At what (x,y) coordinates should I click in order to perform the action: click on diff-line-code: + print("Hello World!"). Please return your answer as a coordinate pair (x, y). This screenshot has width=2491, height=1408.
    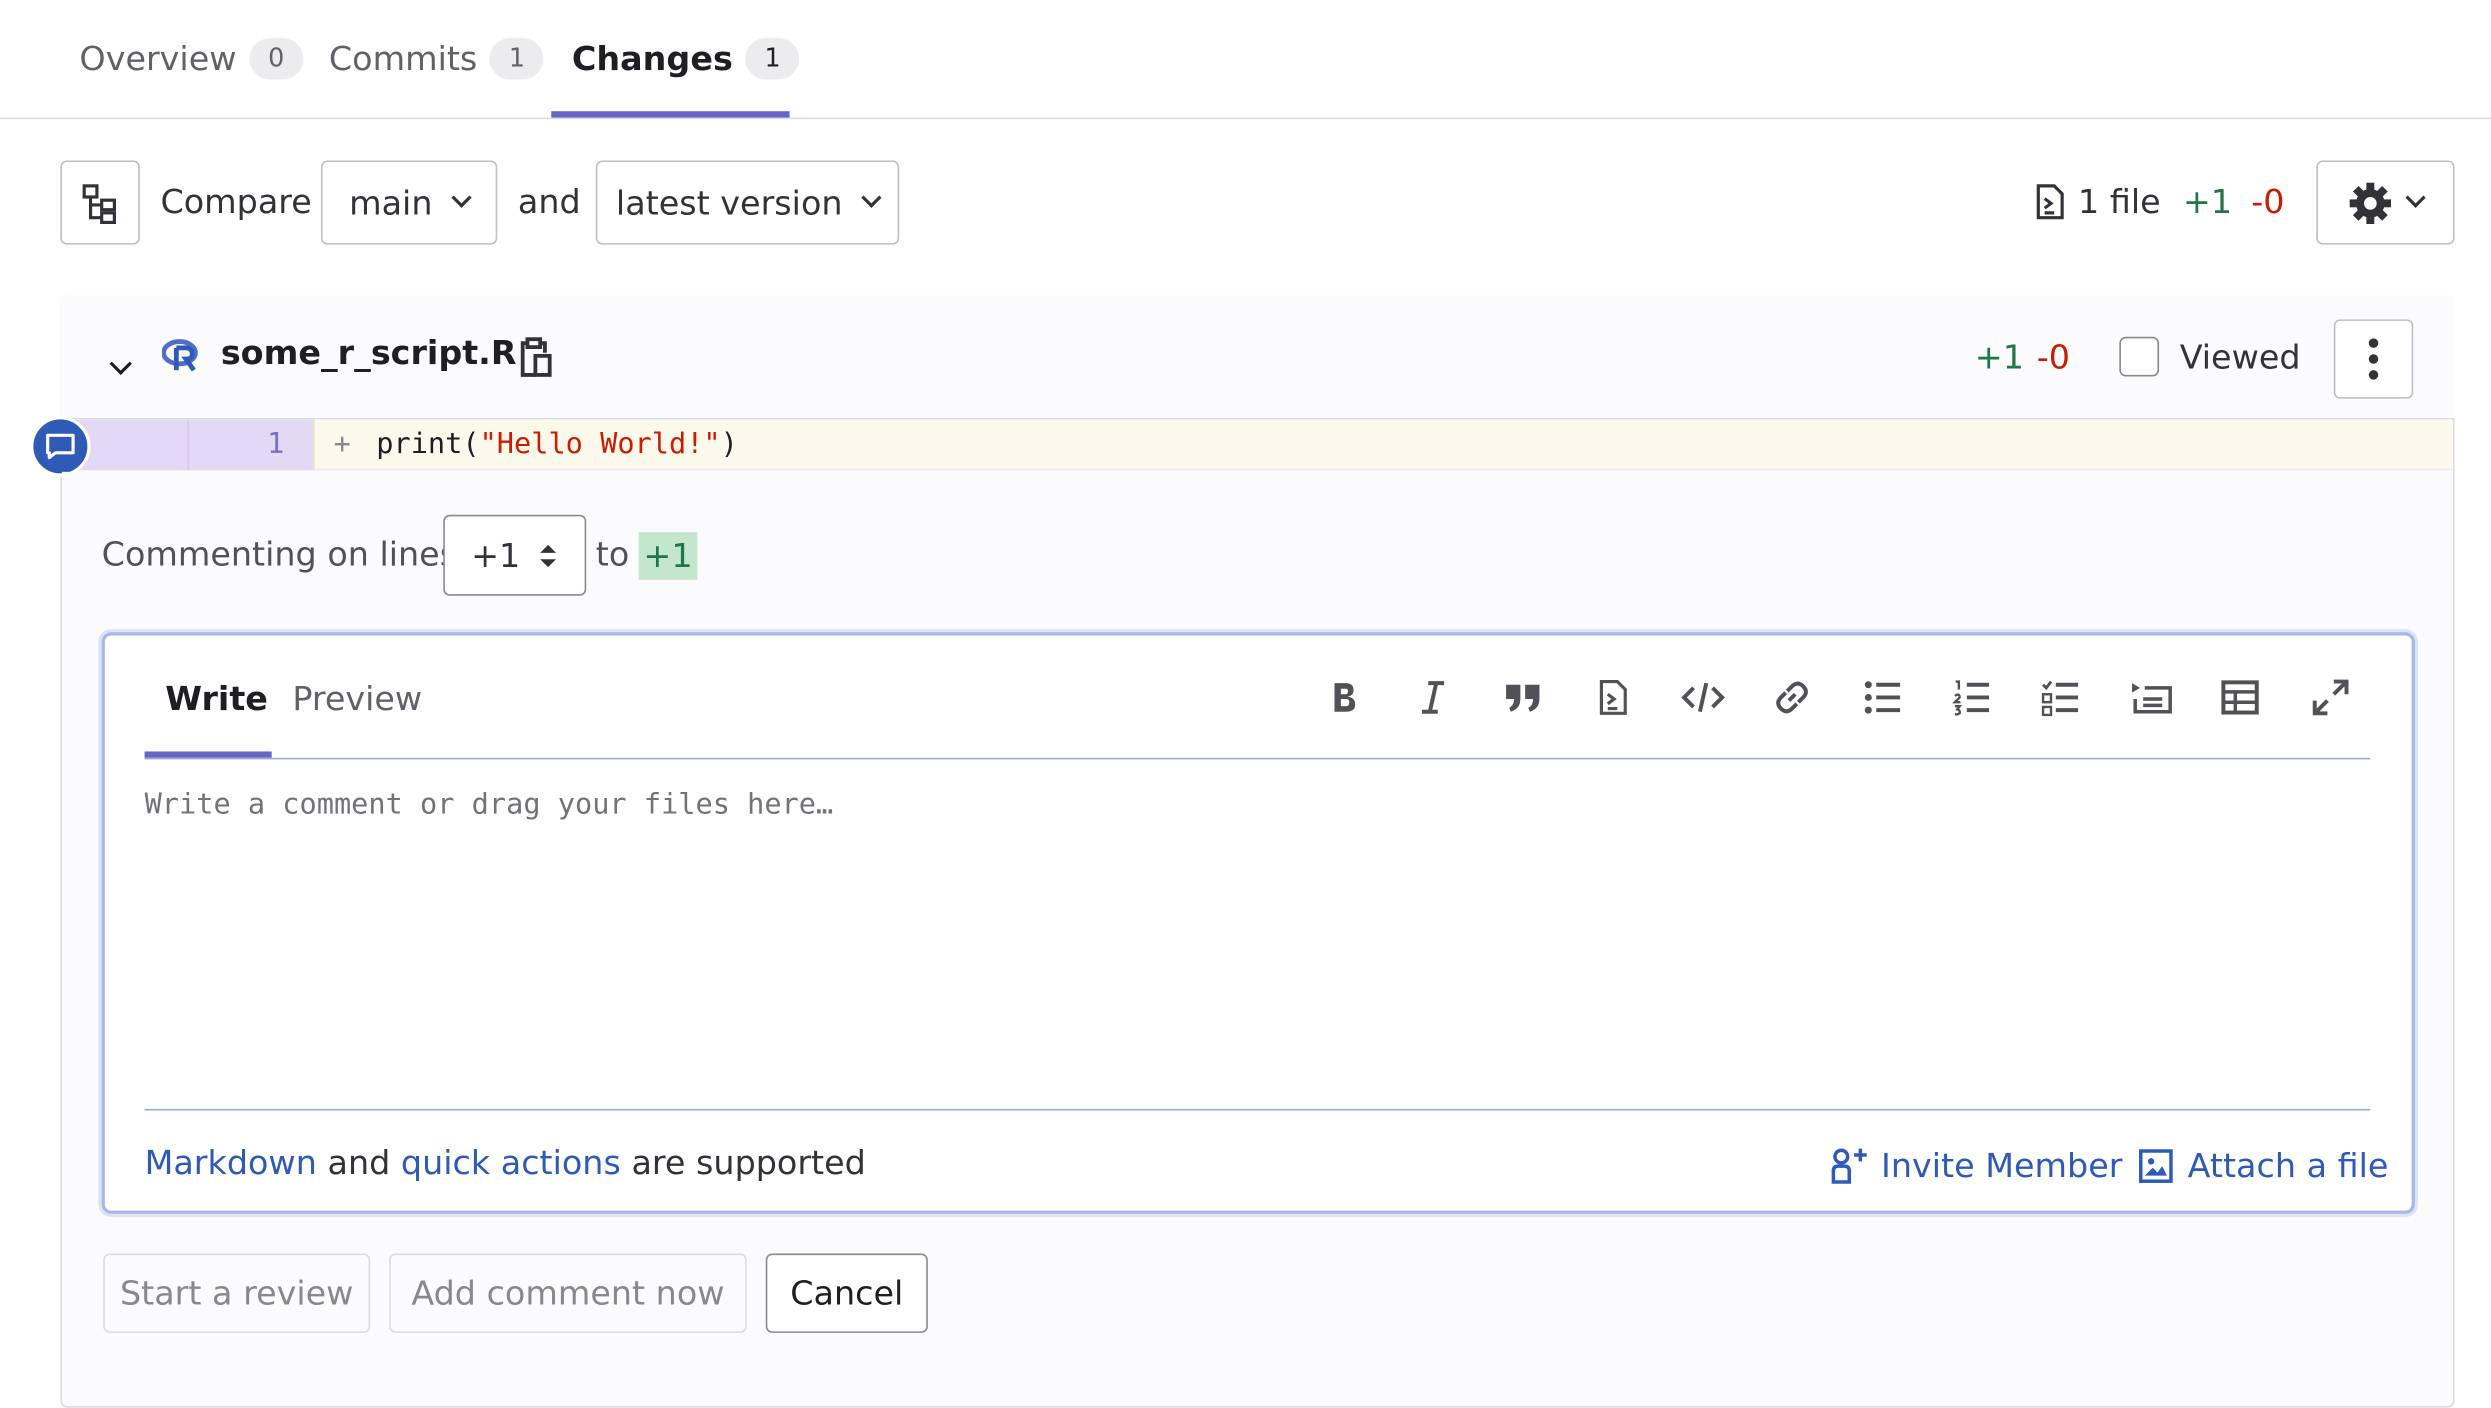
    Looking at the image, I should click on (525, 445).